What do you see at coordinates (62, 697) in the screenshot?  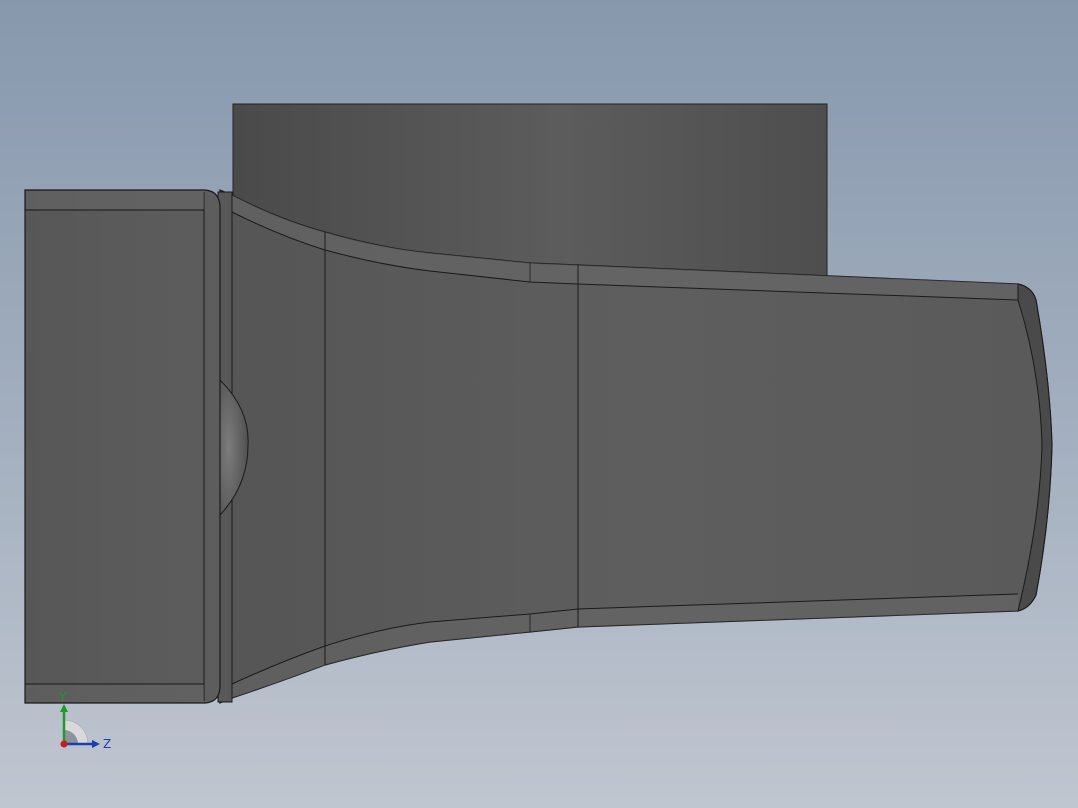 I see `y-axis-label: Y` at bounding box center [62, 697].